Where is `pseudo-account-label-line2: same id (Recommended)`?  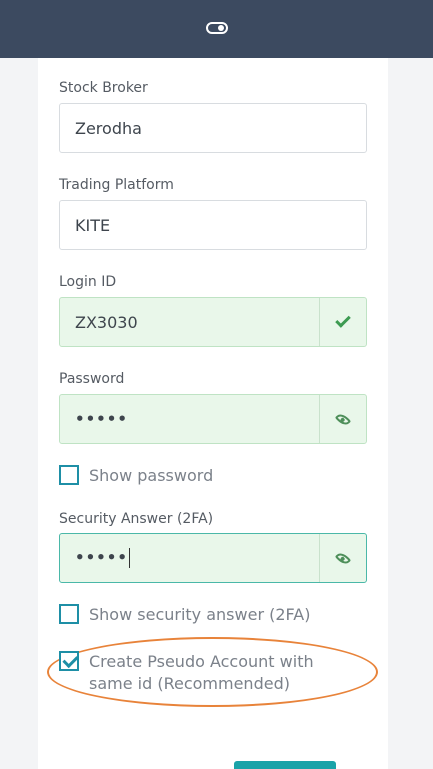 pseudo-account-label-line2: same id (Recommended) is located at coordinates (189, 683).